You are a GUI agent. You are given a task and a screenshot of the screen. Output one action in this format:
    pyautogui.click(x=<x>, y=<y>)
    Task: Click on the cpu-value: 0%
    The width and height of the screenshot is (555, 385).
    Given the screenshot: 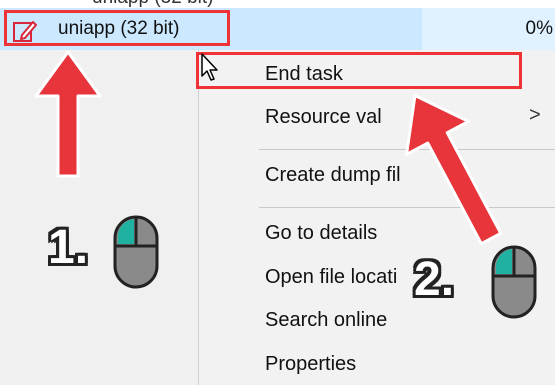 What is the action you would take?
    pyautogui.click(x=539, y=28)
    